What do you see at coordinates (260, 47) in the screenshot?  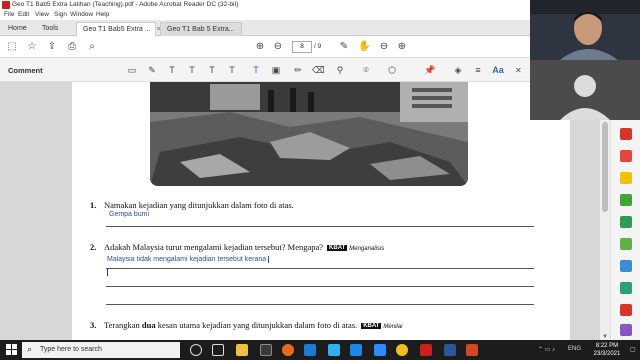 I see `page-up-icon: ⊕` at bounding box center [260, 47].